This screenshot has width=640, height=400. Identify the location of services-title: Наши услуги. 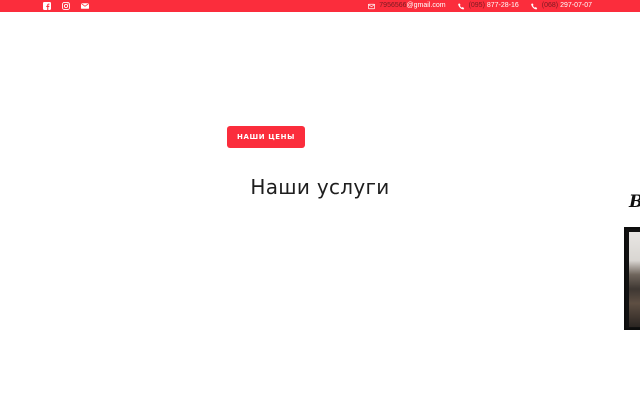
(320, 187).